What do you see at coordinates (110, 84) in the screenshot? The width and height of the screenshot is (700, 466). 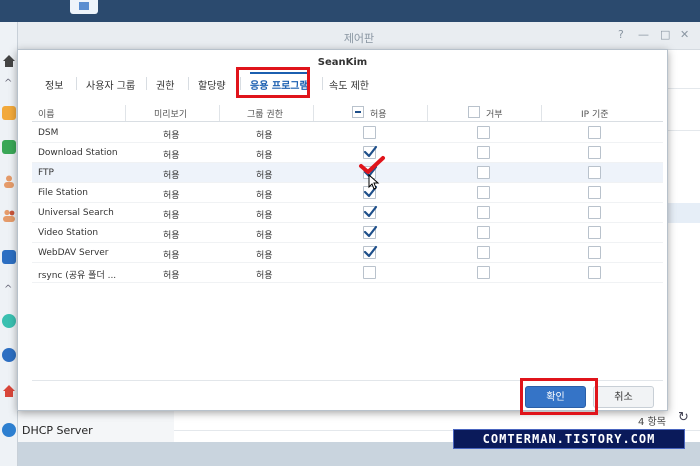 I see `tab-user-groups: 사용자 그룹` at bounding box center [110, 84].